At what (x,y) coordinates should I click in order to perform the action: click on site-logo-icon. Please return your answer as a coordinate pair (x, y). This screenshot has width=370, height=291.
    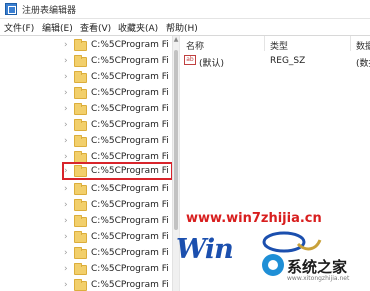
    Looking at the image, I should click on (273, 265).